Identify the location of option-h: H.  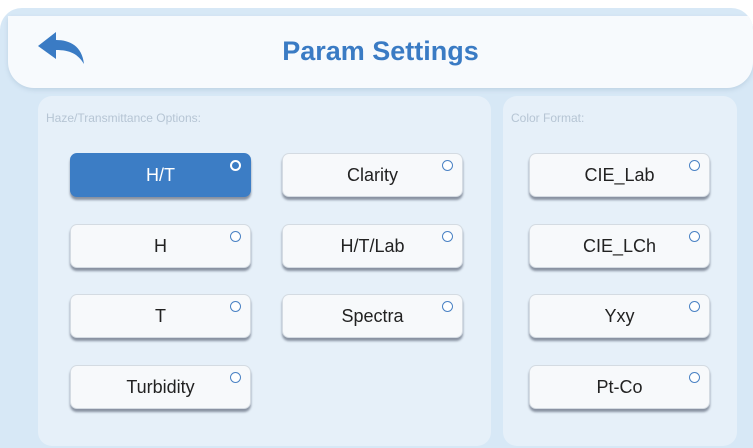
(160, 246).